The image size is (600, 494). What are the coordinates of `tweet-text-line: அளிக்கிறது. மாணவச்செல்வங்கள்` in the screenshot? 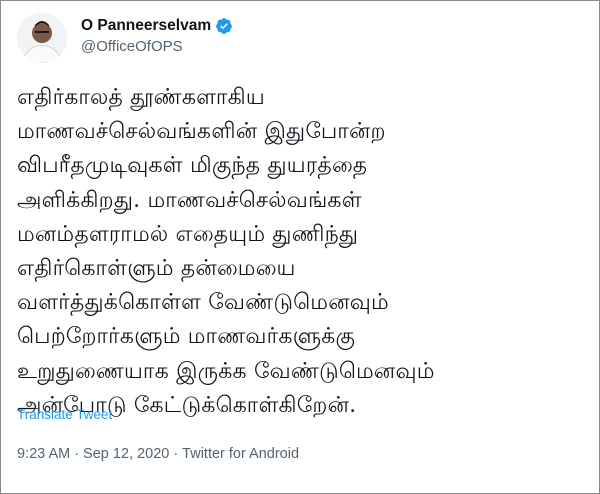 It's located at (189, 200).